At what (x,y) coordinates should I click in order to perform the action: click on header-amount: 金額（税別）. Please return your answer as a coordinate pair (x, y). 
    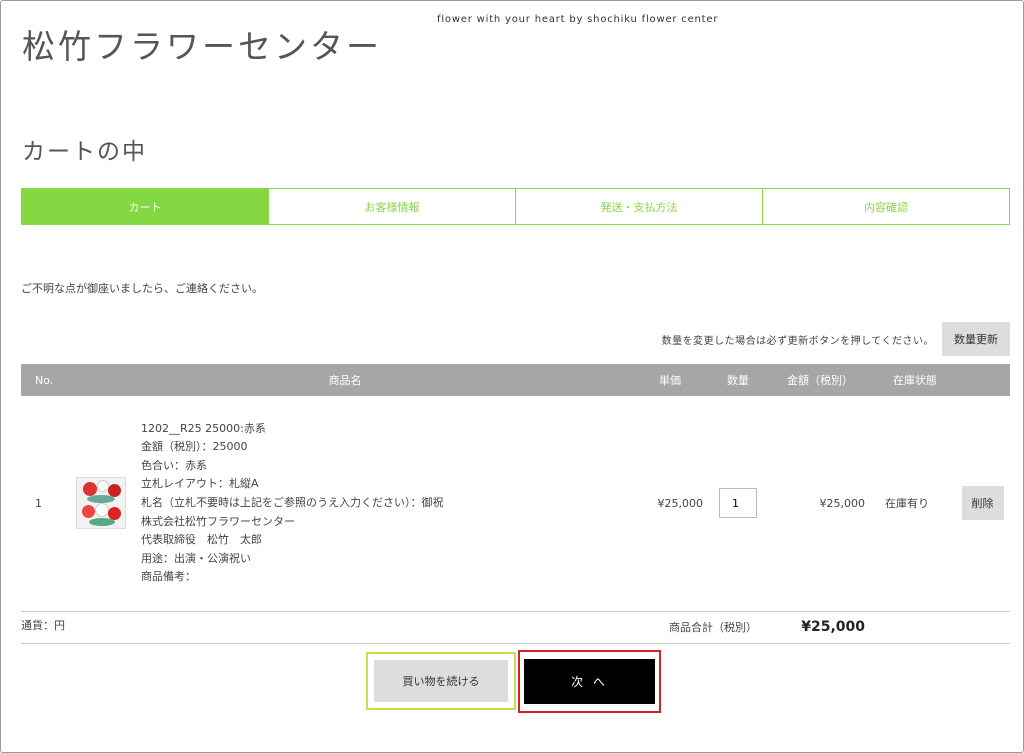
    Looking at the image, I should click on (820, 380).